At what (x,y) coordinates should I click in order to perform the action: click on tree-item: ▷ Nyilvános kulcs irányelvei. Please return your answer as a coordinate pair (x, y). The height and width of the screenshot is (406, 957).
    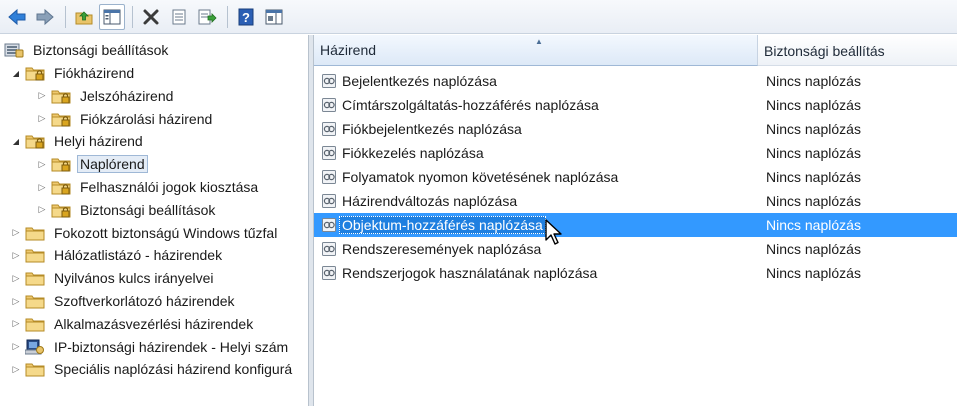
    Looking at the image, I should click on (113, 278).